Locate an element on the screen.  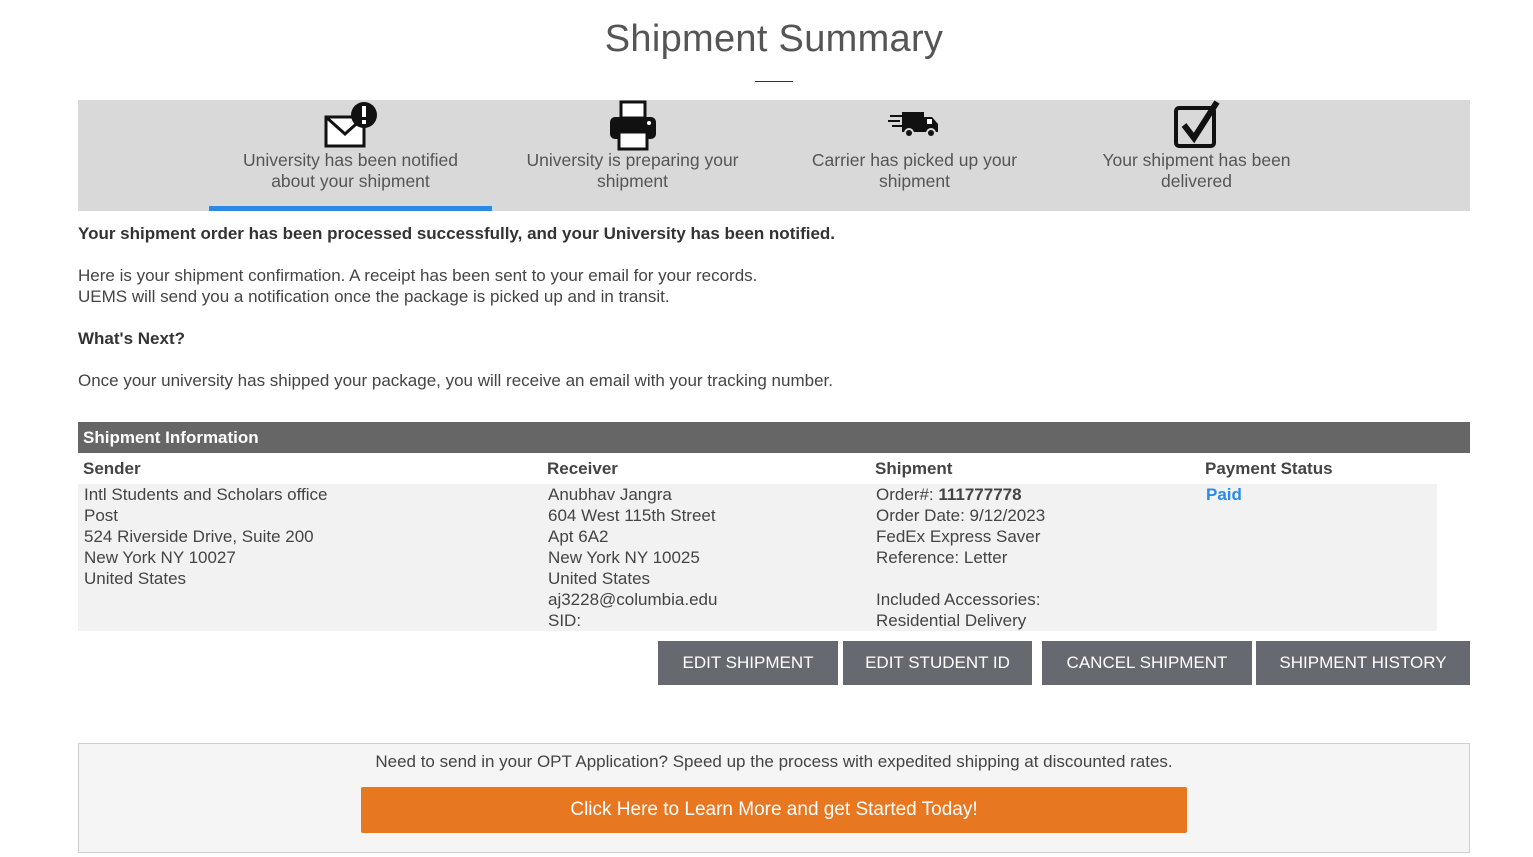
order-number-line: Order#: 111777778 is located at coordinates (960, 494).